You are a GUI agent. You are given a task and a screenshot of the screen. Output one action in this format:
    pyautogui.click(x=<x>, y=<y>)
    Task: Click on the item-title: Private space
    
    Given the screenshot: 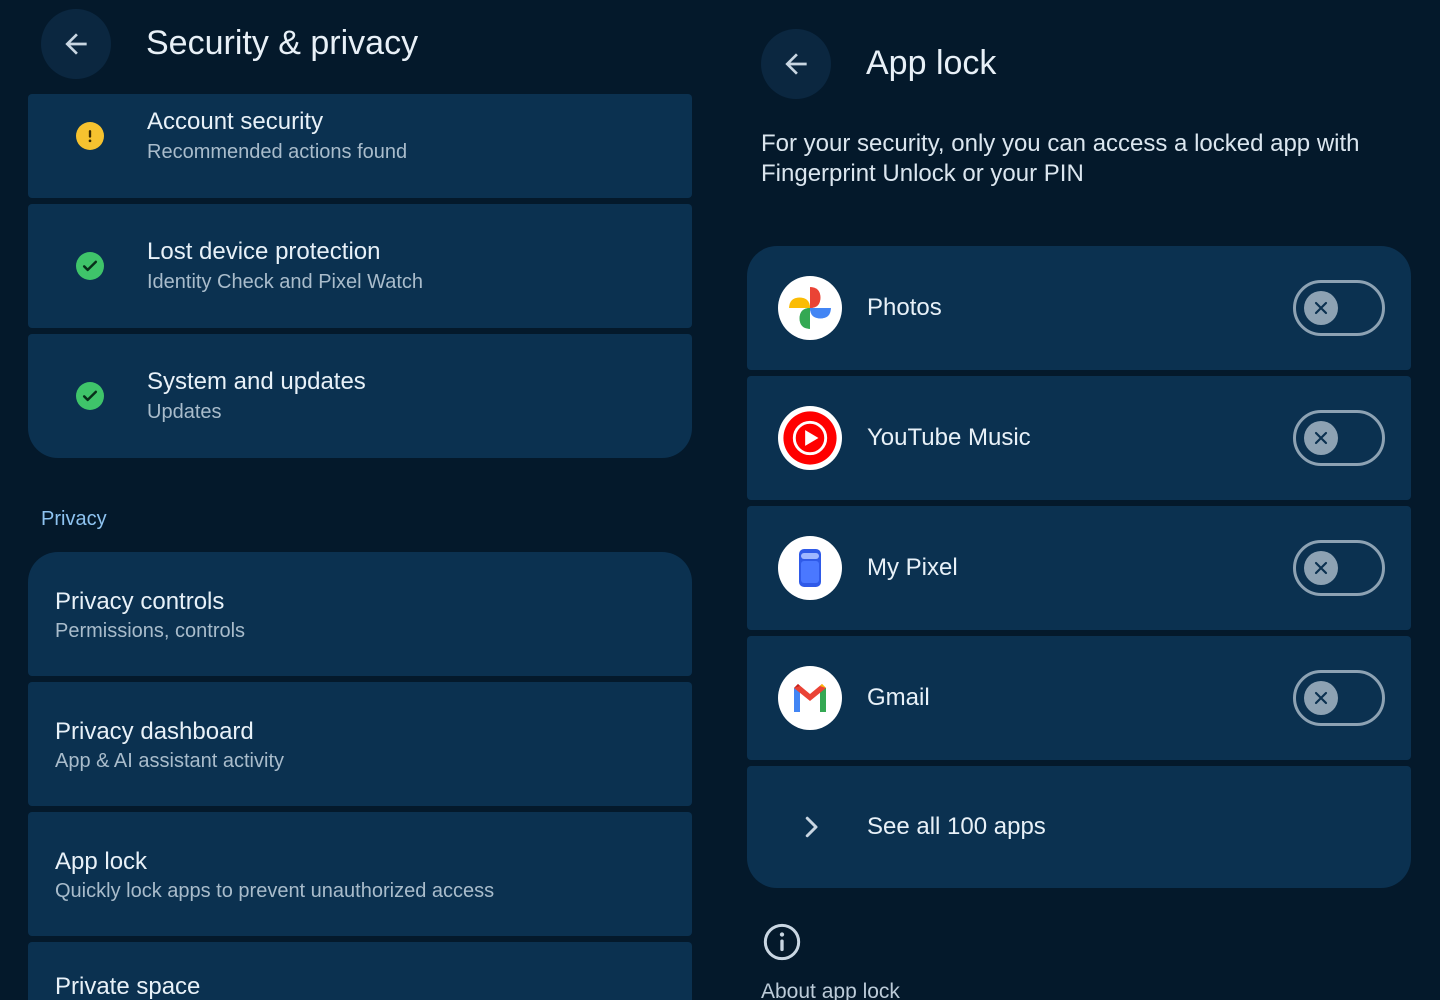 What is the action you would take?
    pyautogui.click(x=128, y=986)
    